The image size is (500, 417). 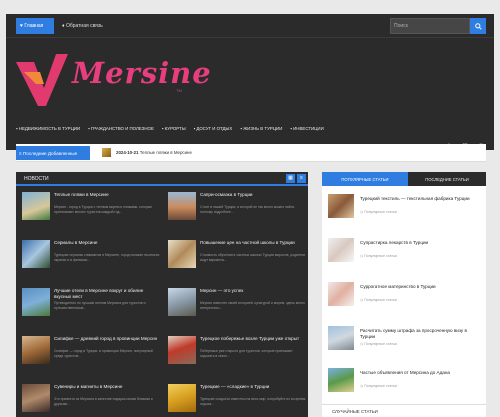 I want to click on feedback-menu: ♦ Обратная связь, so click(x=93, y=26).